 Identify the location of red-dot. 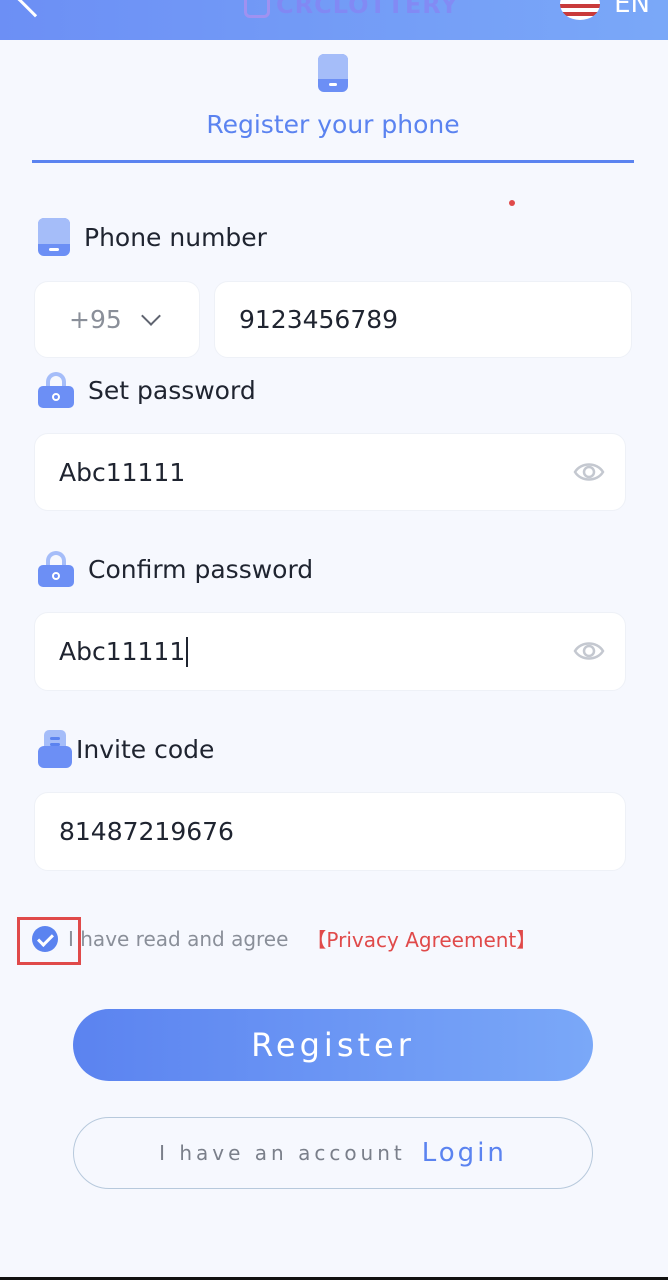
(512, 203).